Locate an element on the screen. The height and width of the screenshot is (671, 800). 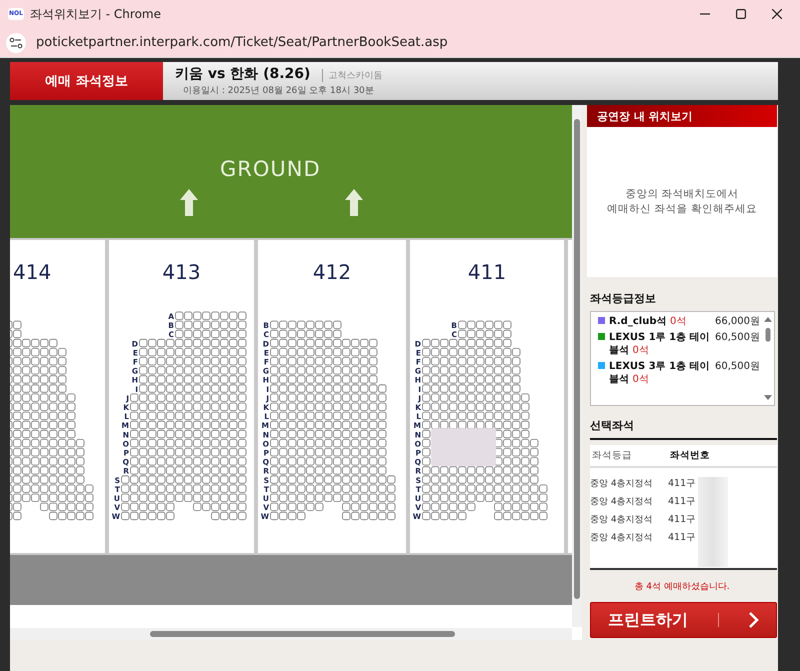
window-title: 좌석위치보기 - Chrome is located at coordinates (96, 14).